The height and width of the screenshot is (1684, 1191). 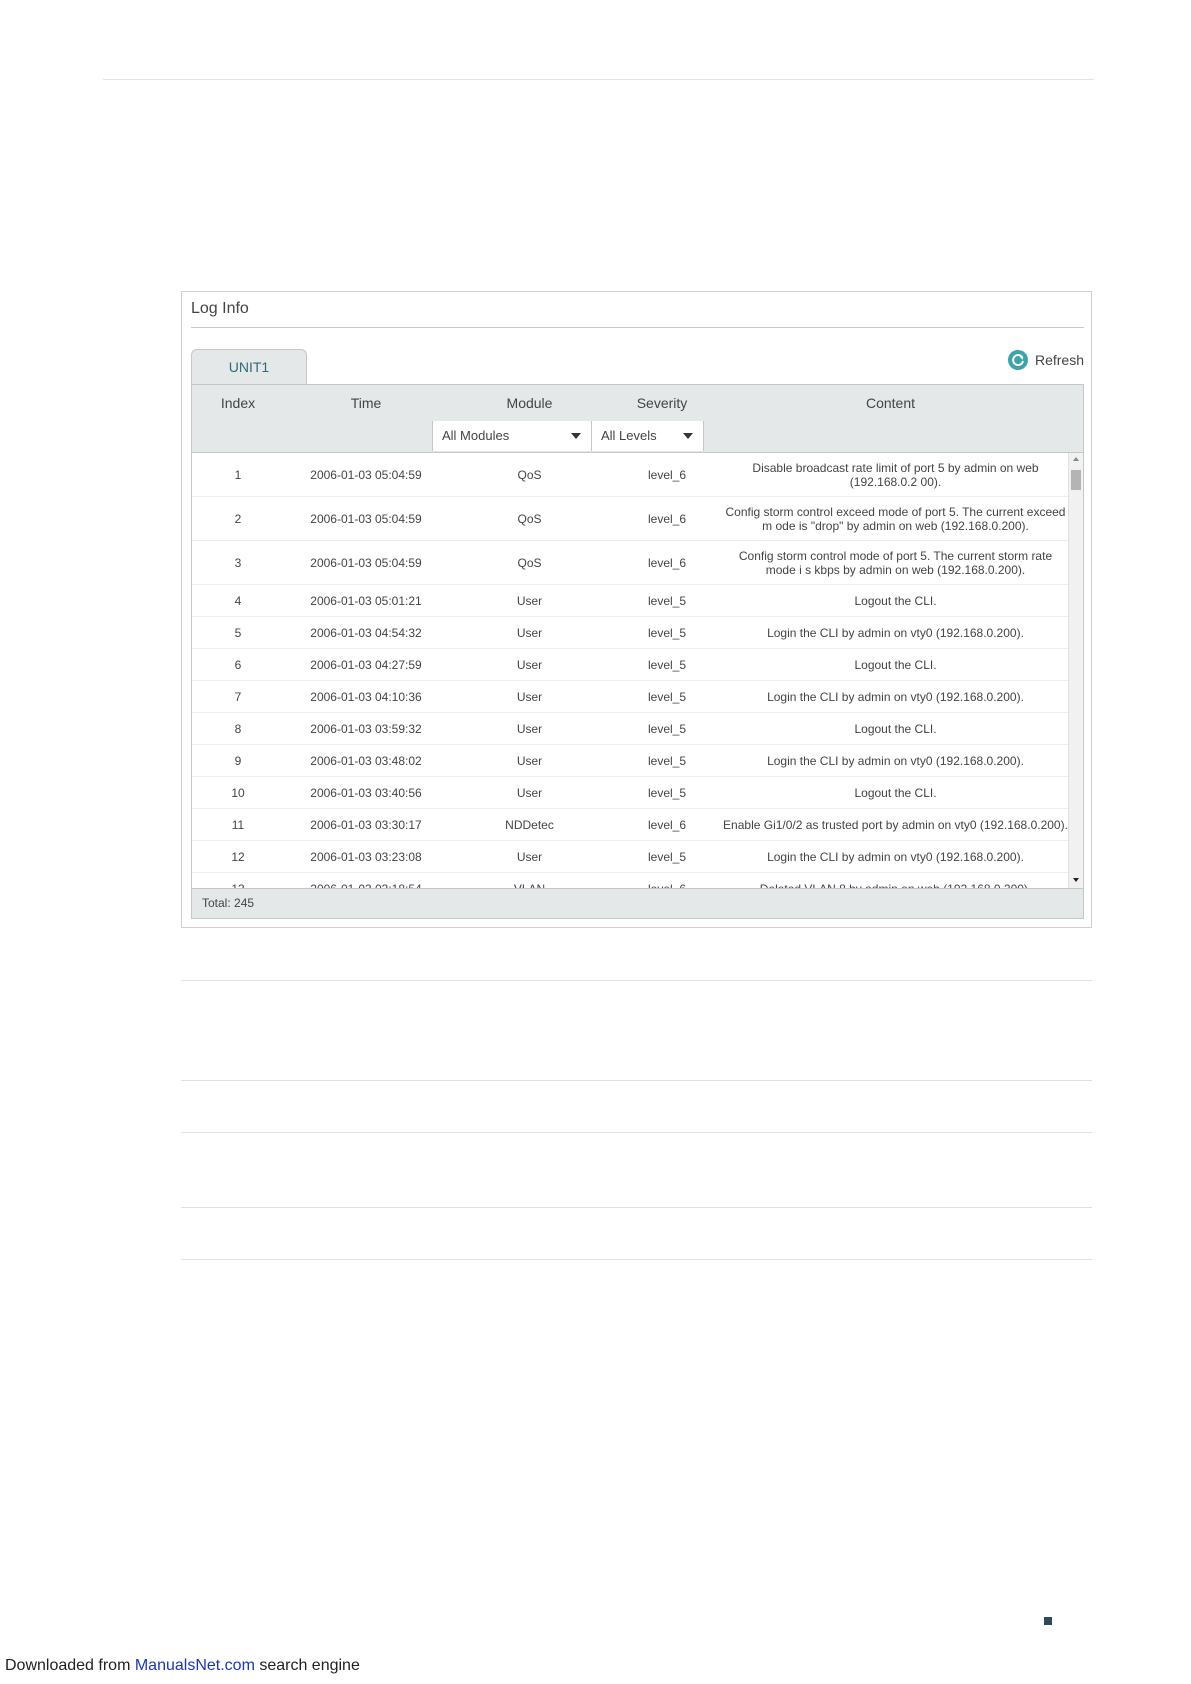 What do you see at coordinates (238, 474) in the screenshot?
I see `cell-index: 1` at bounding box center [238, 474].